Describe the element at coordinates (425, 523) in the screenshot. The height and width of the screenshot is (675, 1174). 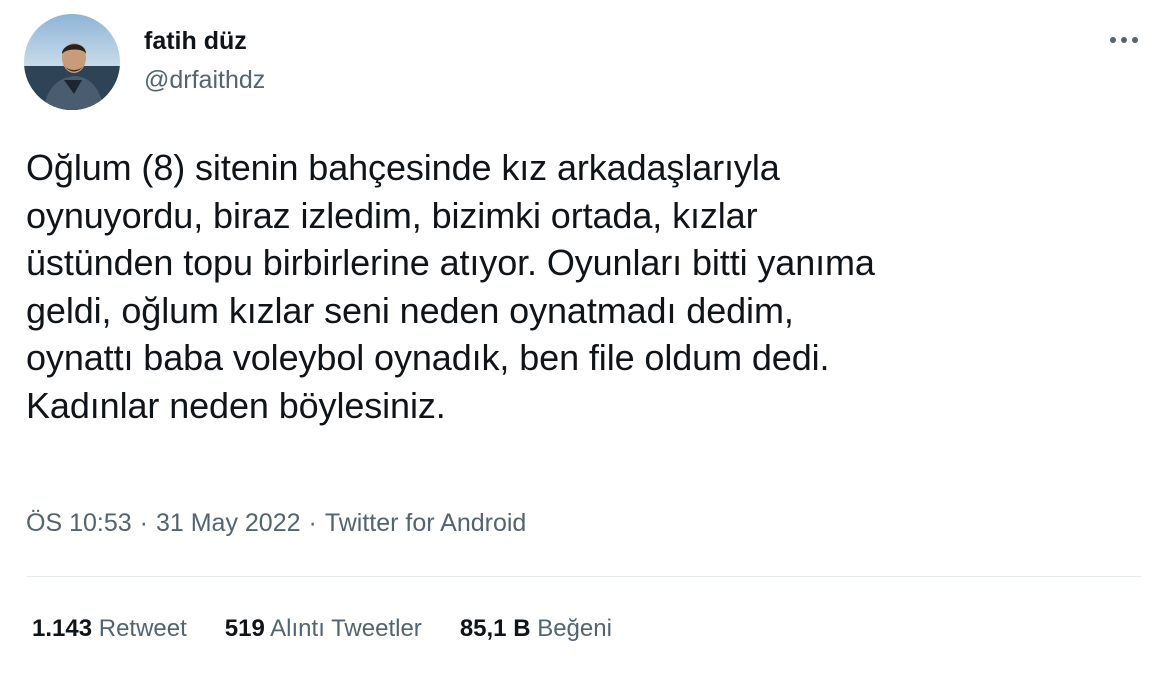
I see `tweet-source: Twitter for Android` at that location.